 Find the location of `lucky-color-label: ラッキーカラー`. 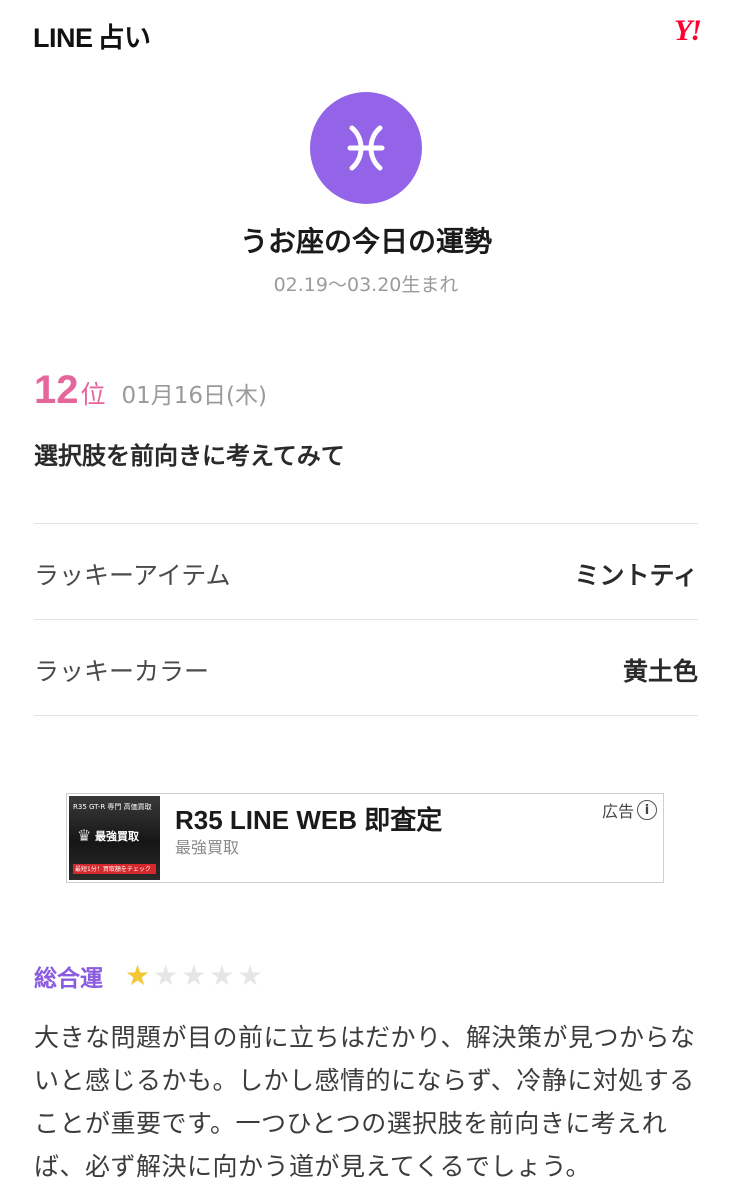

lucky-color-label: ラッキーカラー is located at coordinates (122, 671).